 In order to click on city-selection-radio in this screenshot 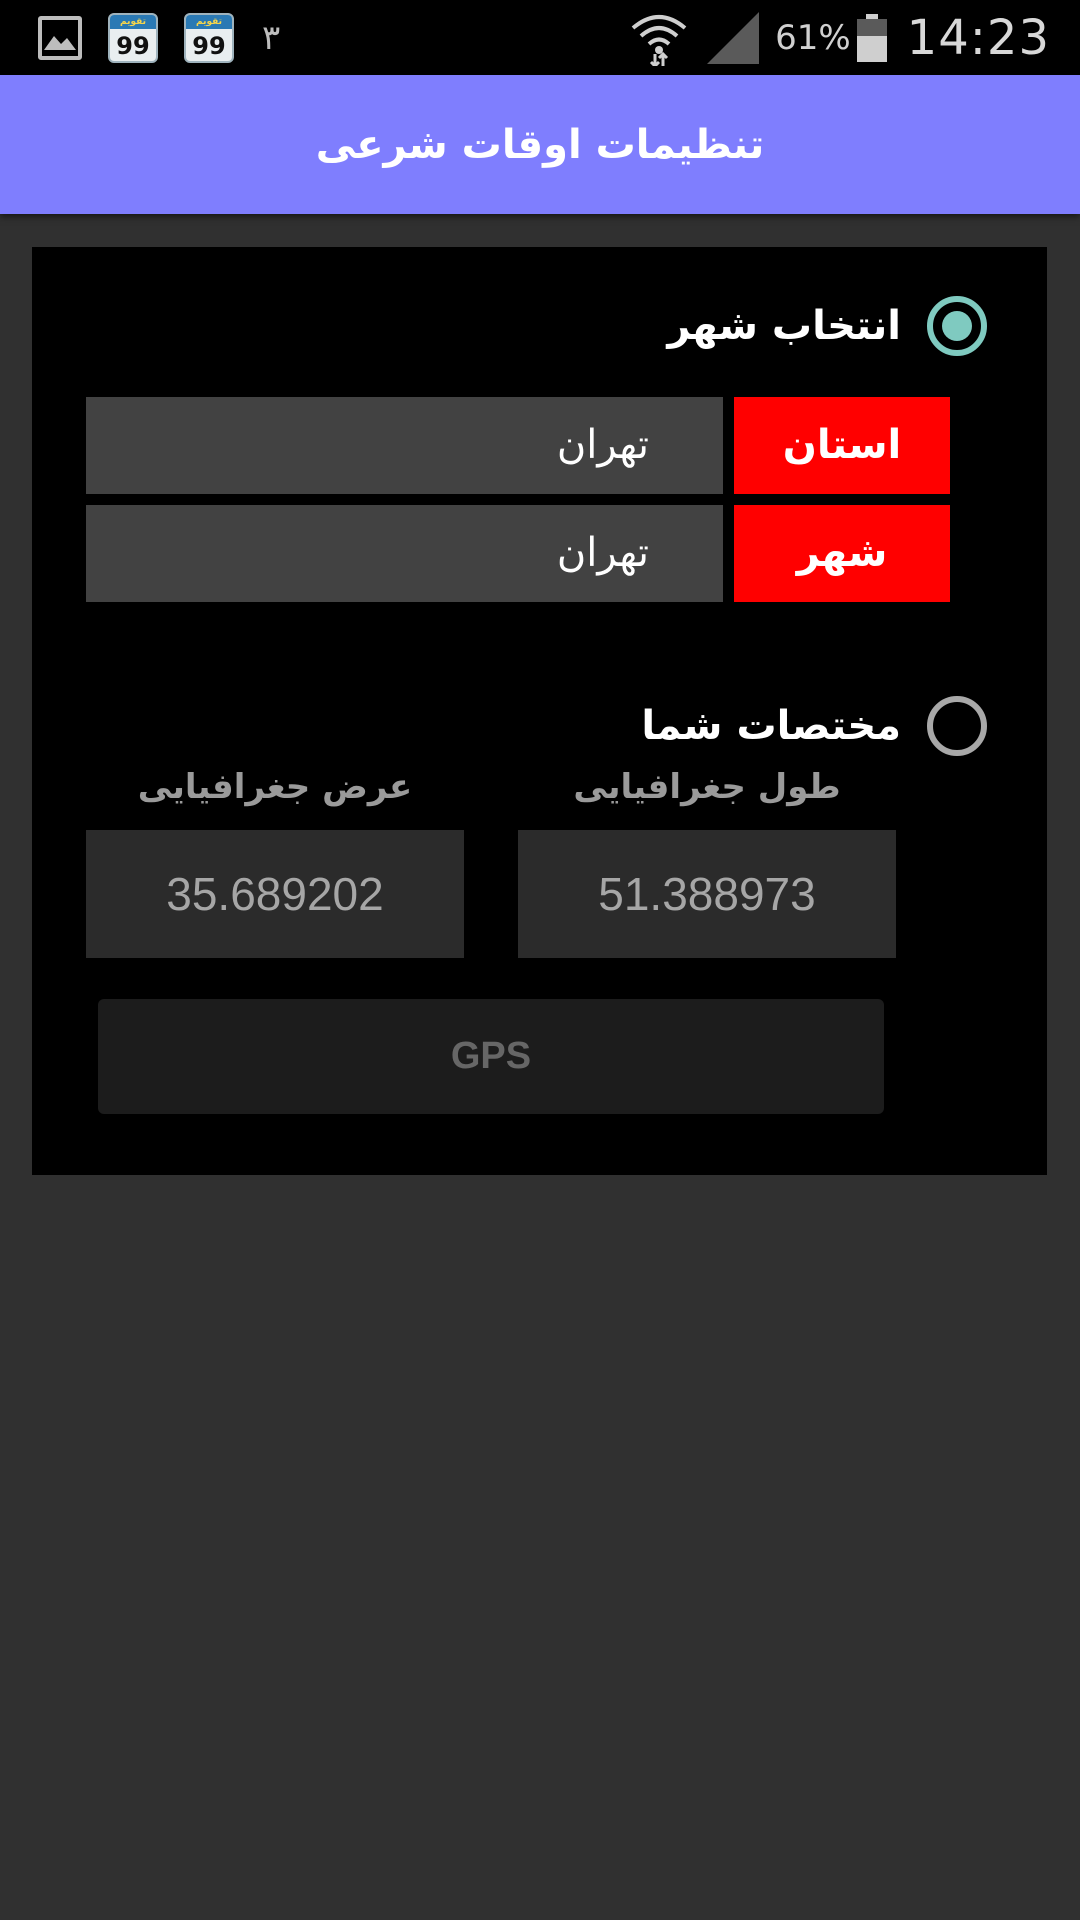, I will do `click(957, 326)`.